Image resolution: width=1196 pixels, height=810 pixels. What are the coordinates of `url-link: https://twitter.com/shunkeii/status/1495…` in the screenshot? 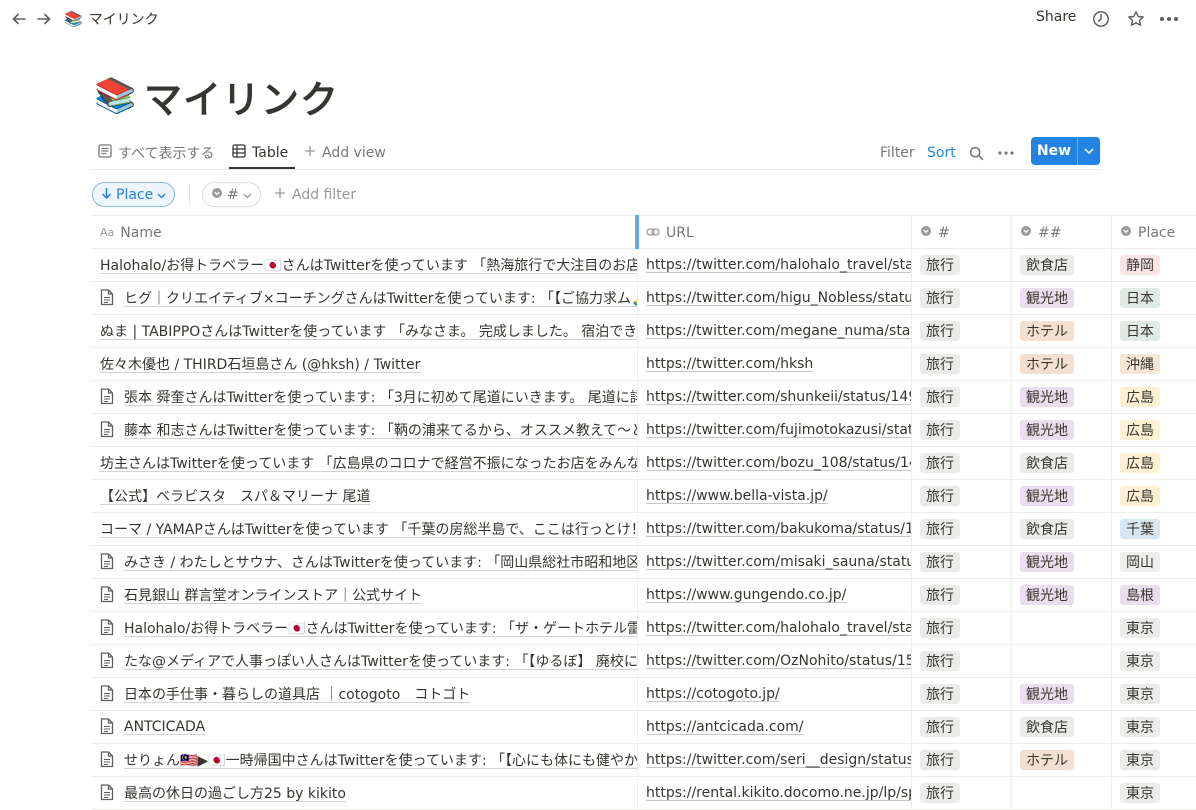 It's located at (778, 397).